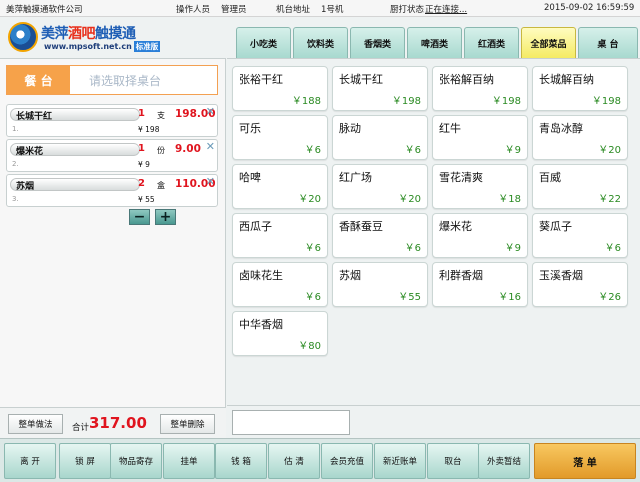 This screenshot has width=640, height=482. Describe the element at coordinates (400, 461) in the screenshot. I see `recent-bills-button: 新近账单` at that location.